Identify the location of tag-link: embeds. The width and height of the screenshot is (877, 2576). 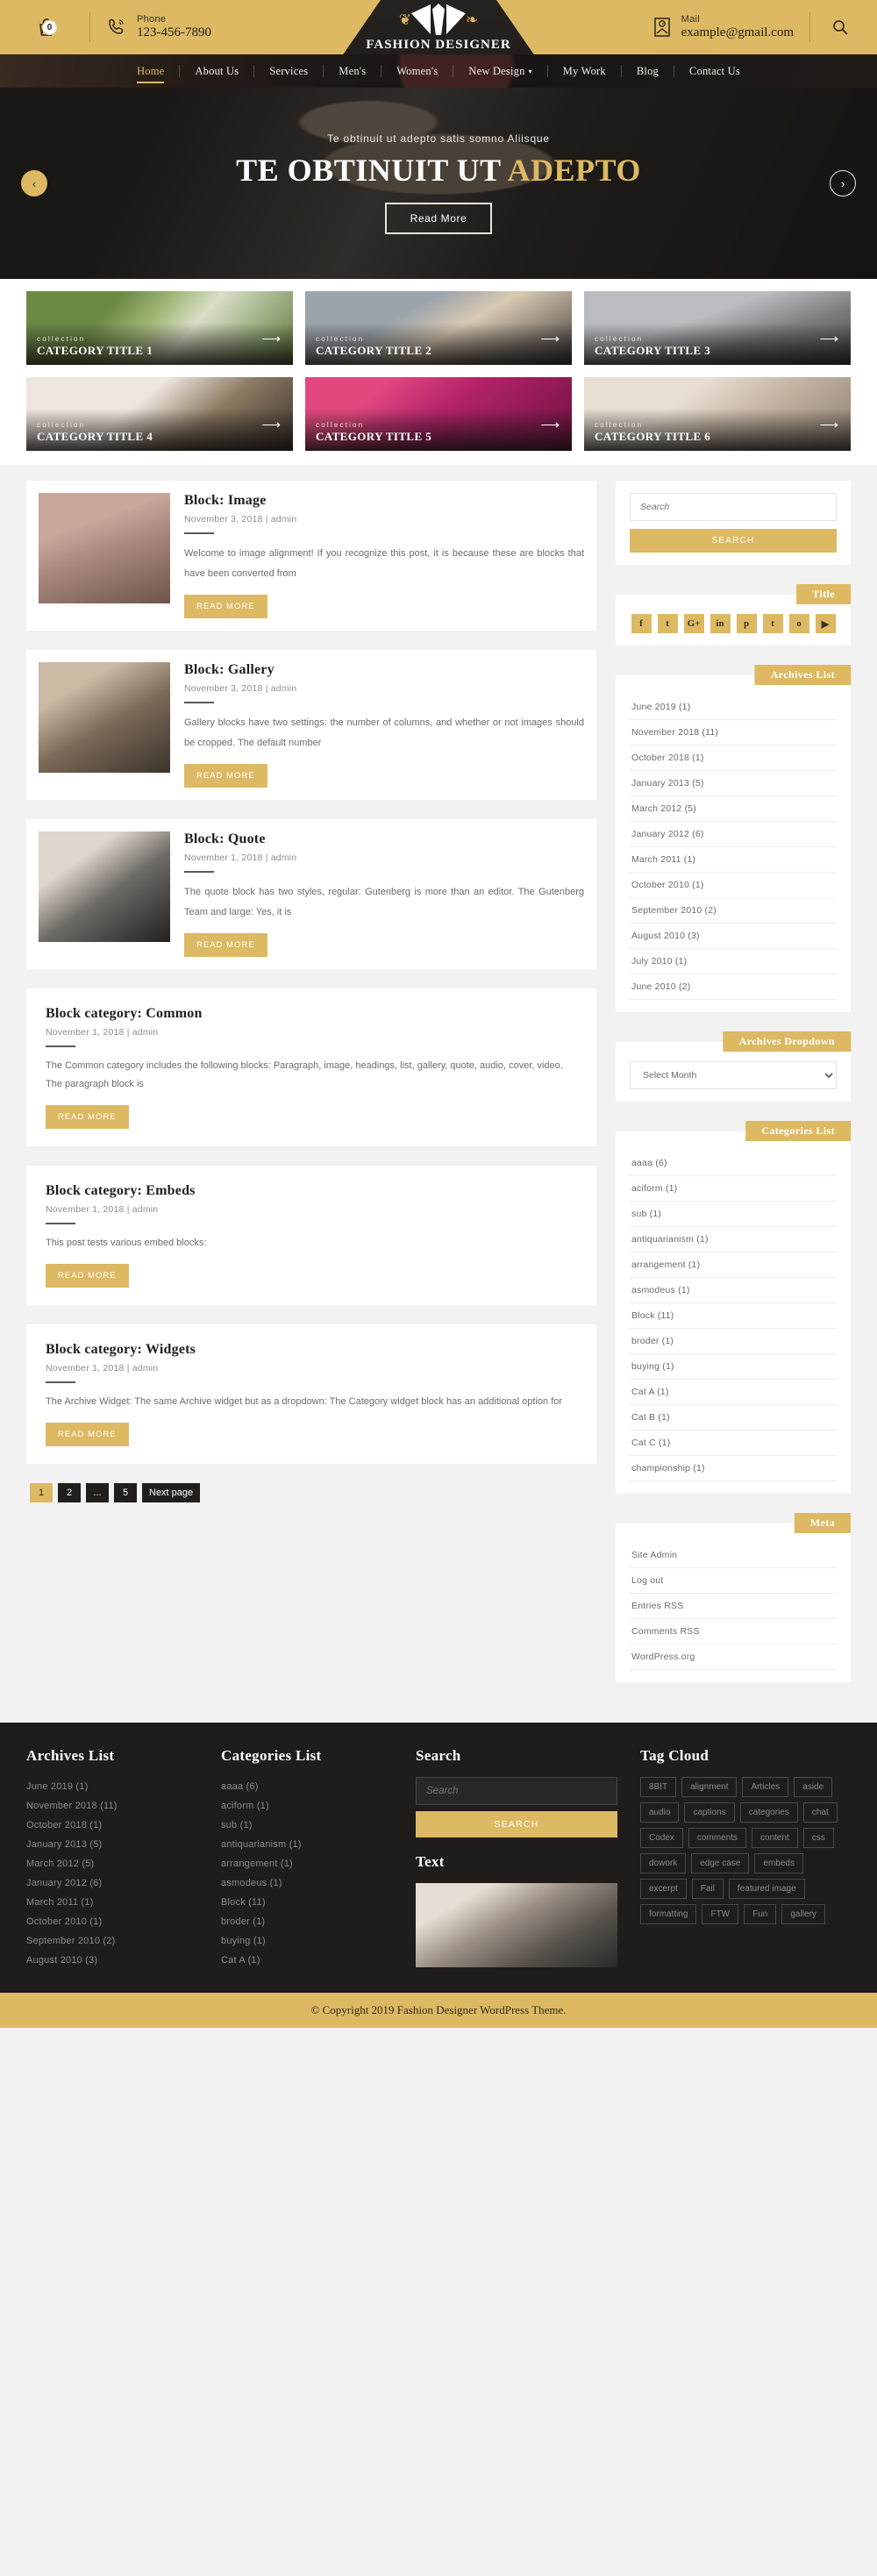
(778, 1863).